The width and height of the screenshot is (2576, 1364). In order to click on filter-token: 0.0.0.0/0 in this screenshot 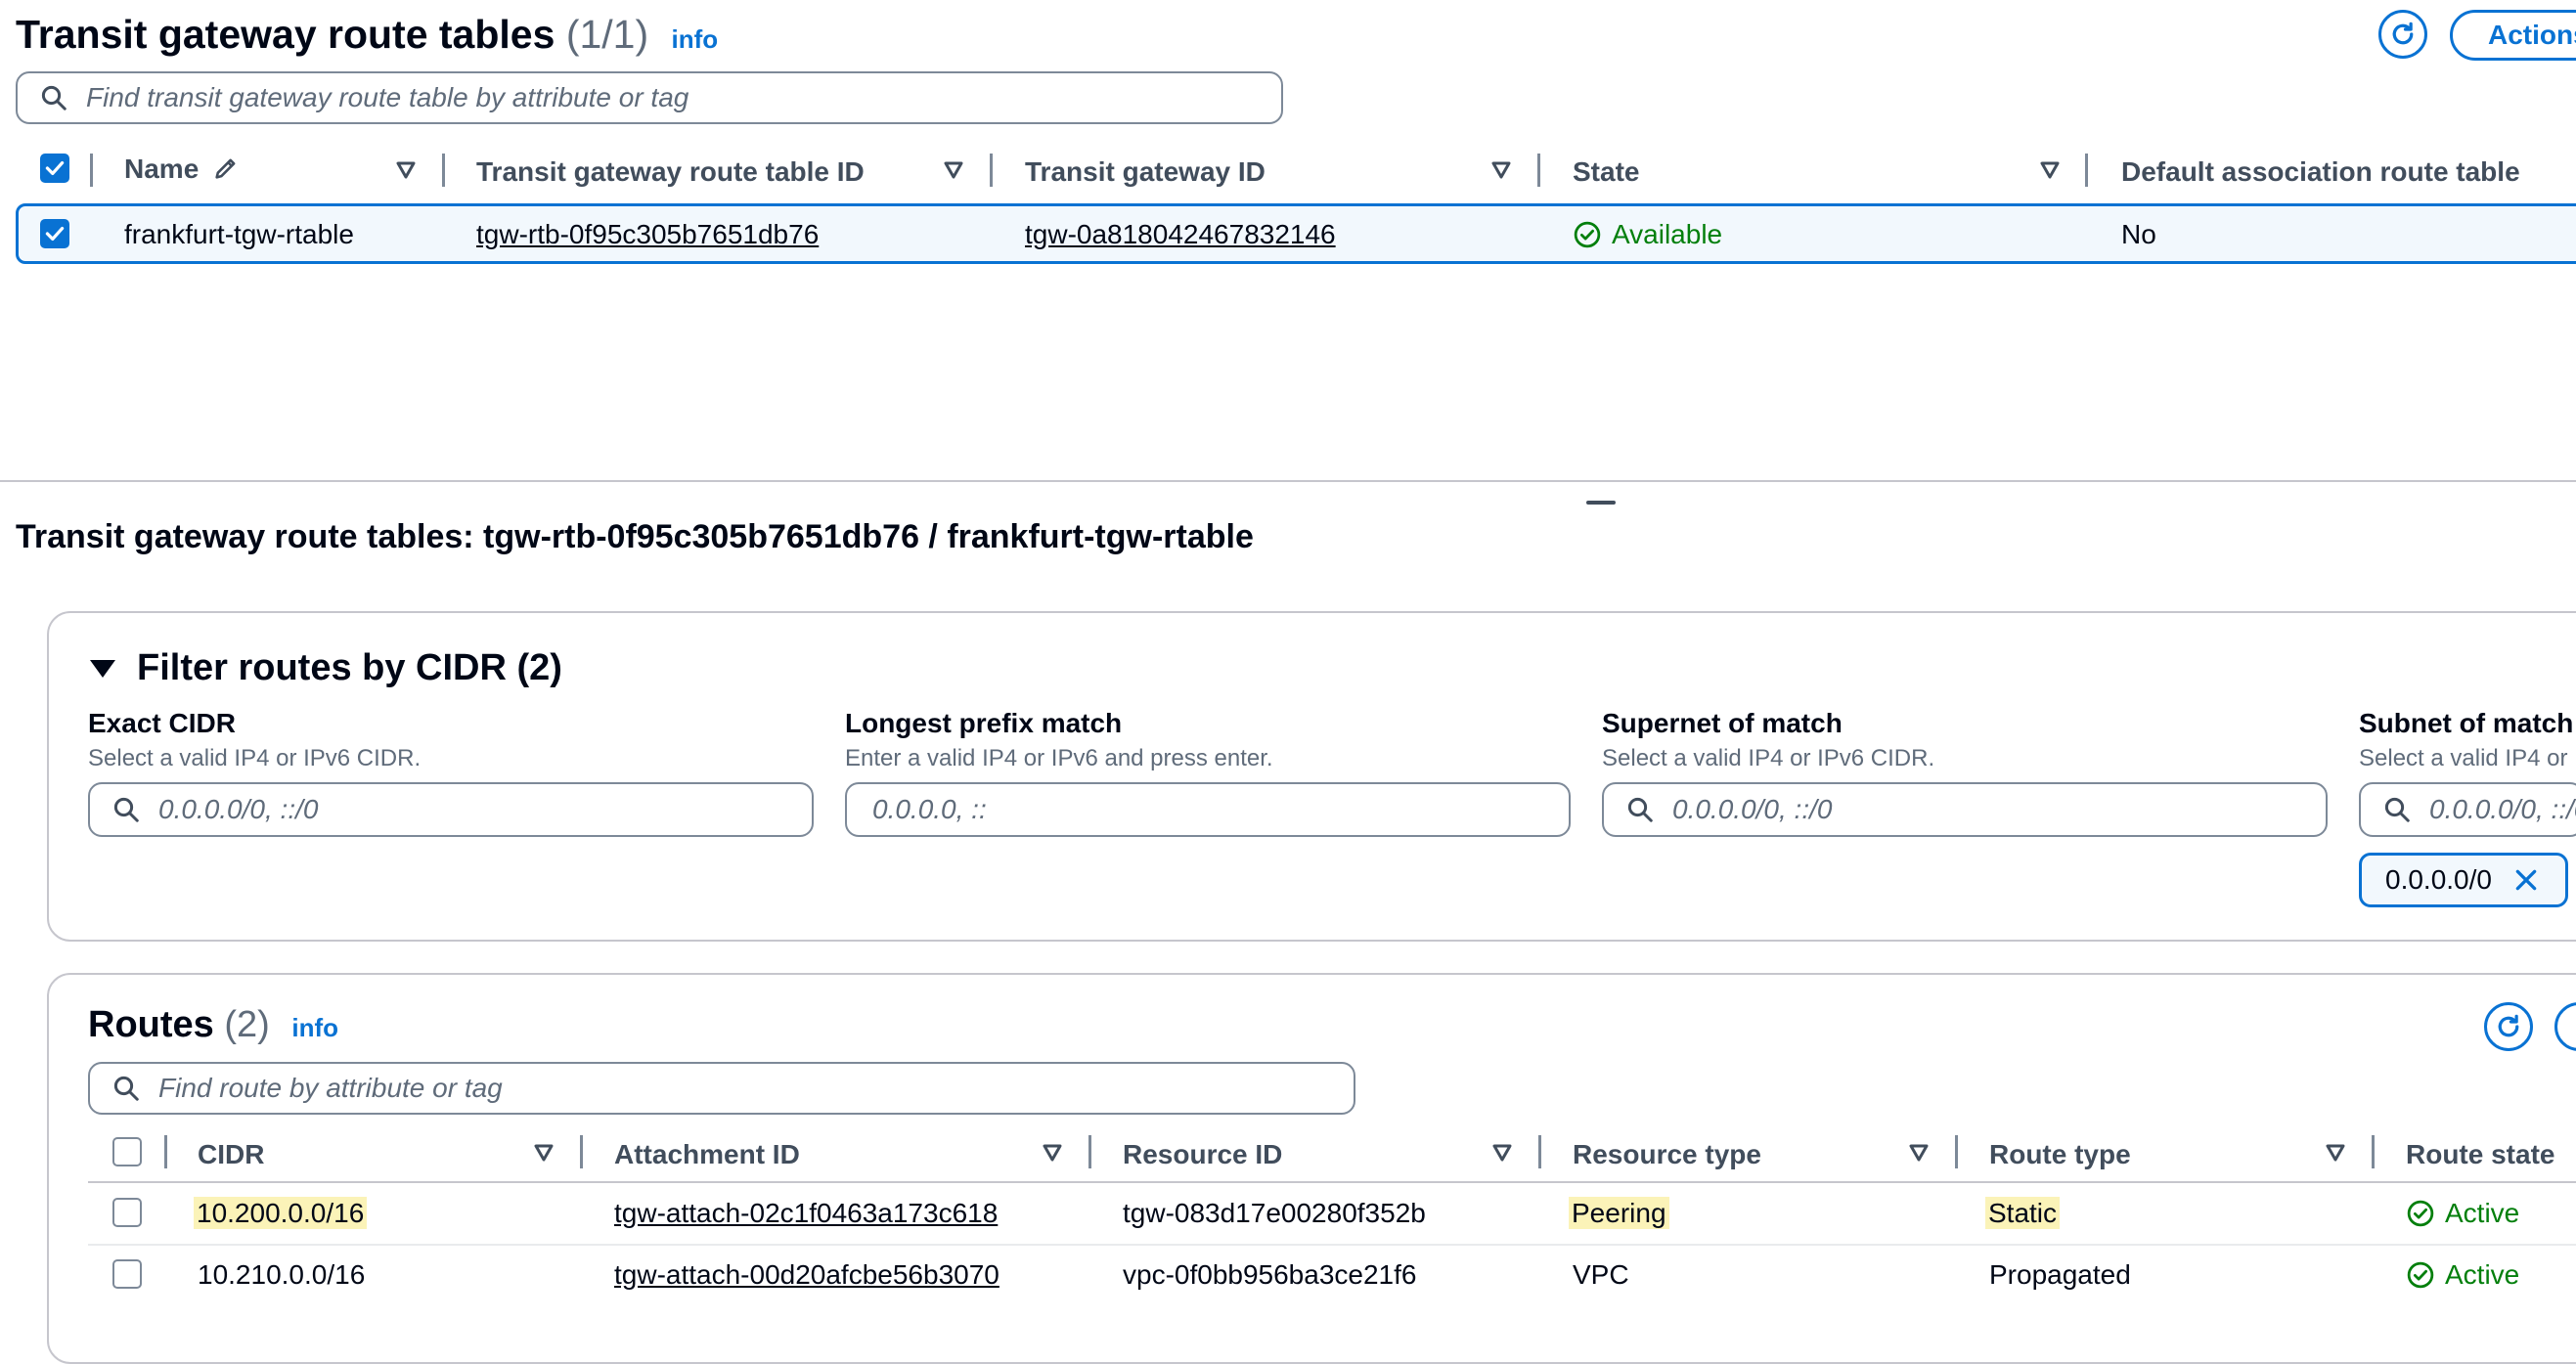, I will do `click(2463, 880)`.